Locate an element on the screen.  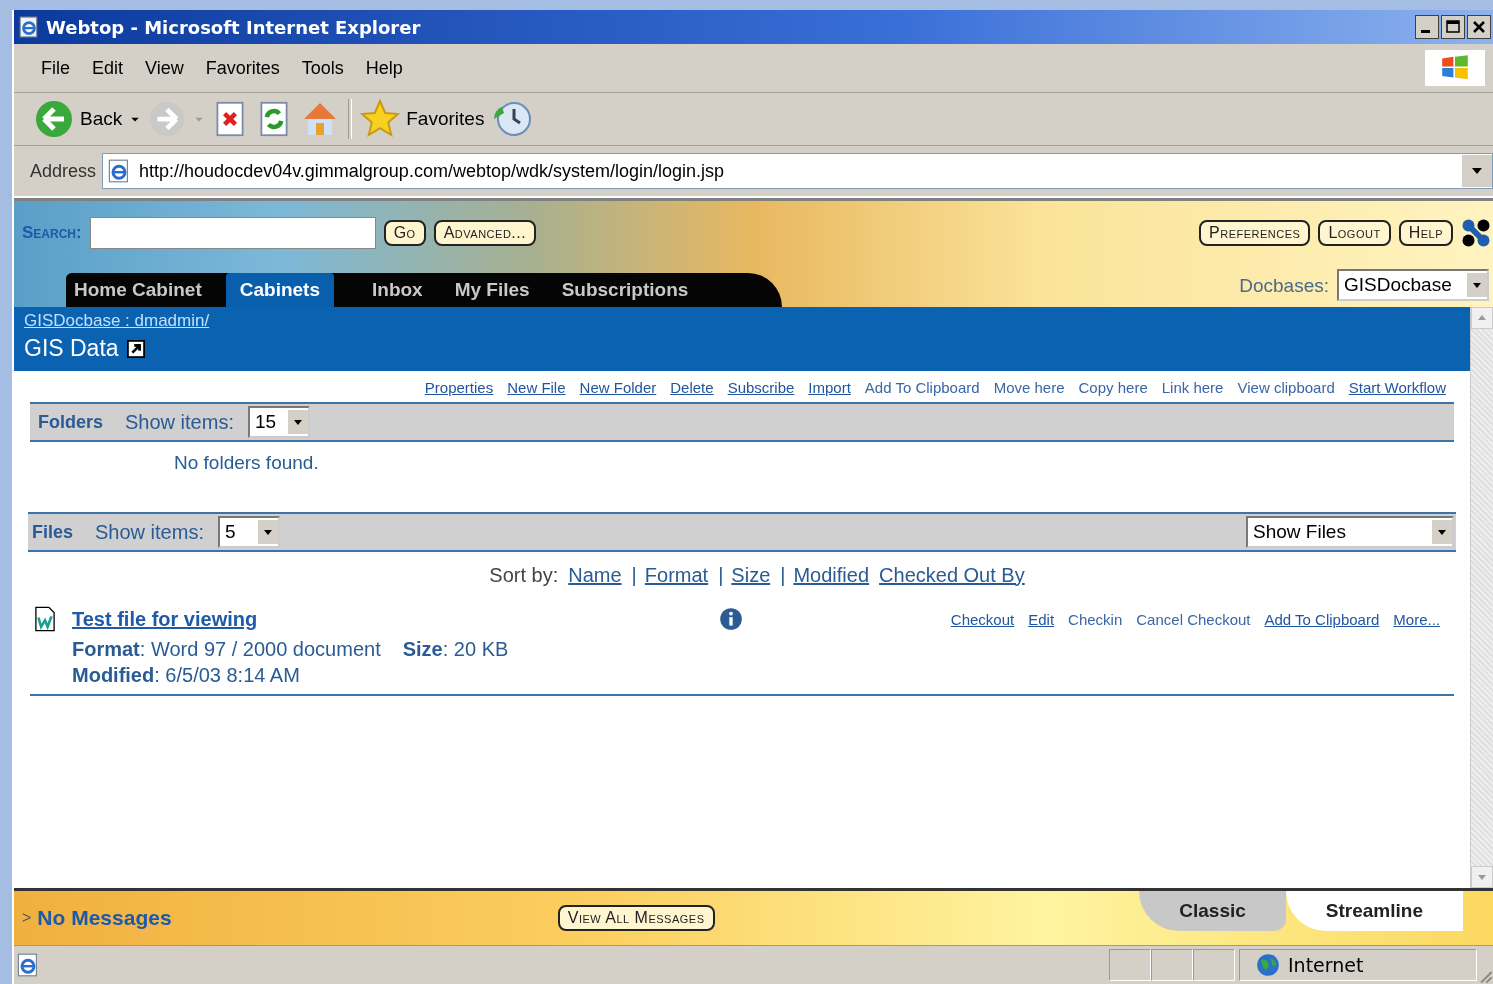
action-link: New Folder is located at coordinates (618, 387).